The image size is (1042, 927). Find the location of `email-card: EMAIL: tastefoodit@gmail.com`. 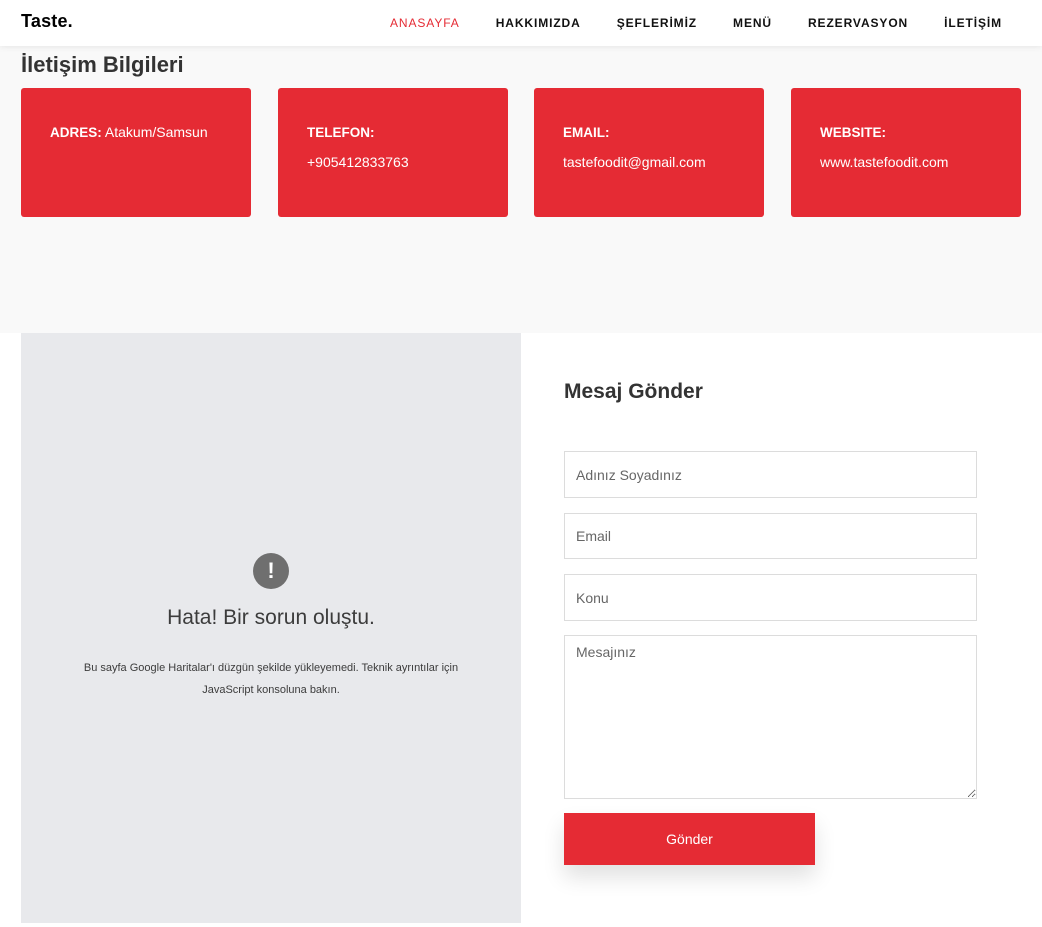

email-card: EMAIL: tastefoodit@gmail.com is located at coordinates (649, 152).